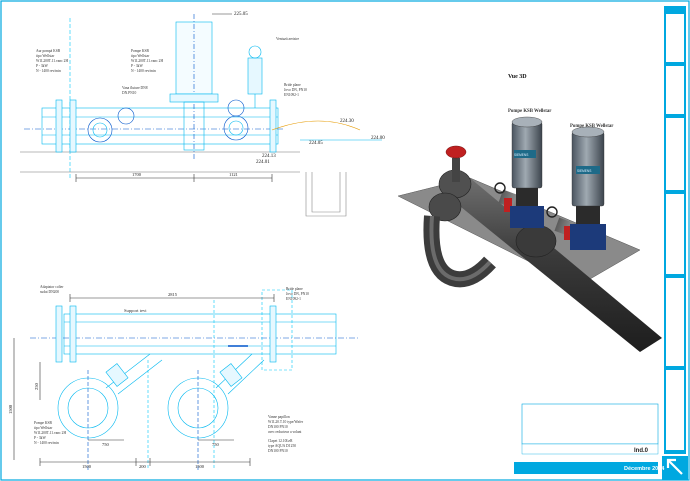 The image size is (690, 481). Describe the element at coordinates (137, 174) in the screenshot. I see `dim-elev-1: 1700` at that location.